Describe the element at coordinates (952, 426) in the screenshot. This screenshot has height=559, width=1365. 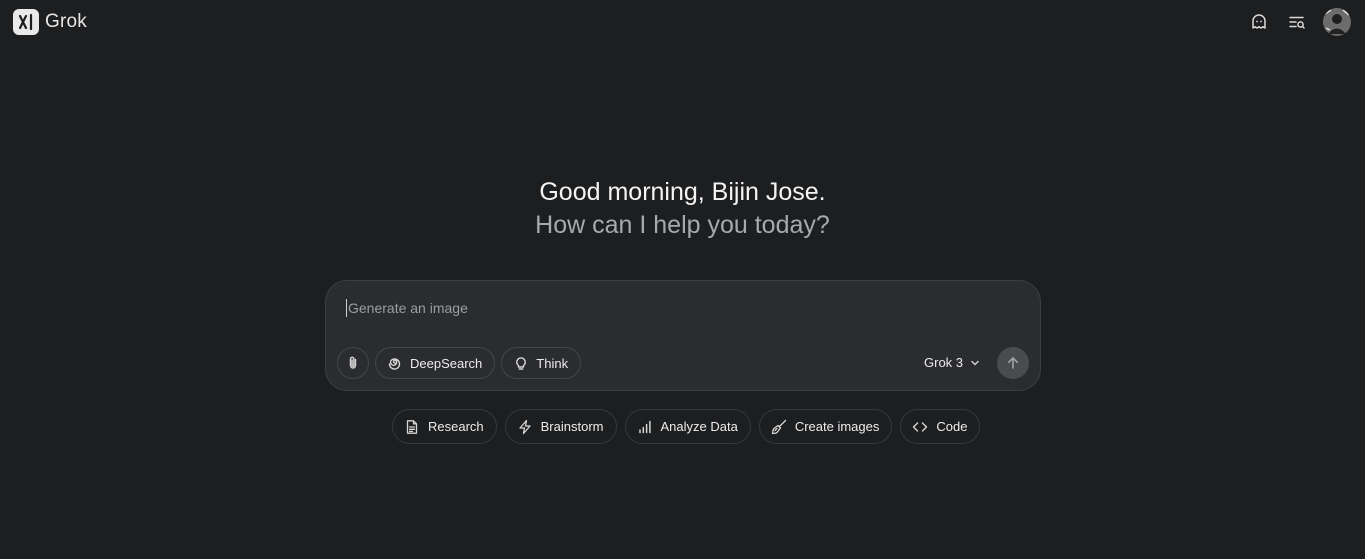
I see `chip-label: Code` at that location.